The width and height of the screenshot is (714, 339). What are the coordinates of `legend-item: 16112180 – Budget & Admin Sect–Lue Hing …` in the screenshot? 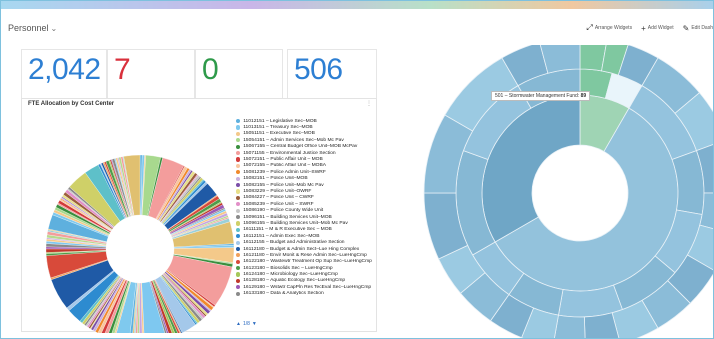 It's located at (306, 249).